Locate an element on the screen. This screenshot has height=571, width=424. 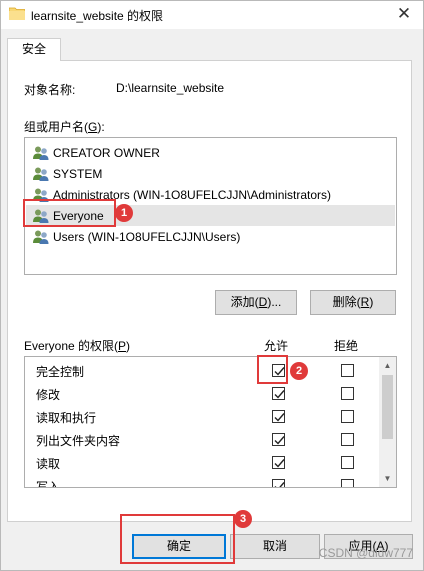
close-button: ✕ is located at coordinates (404, 14).